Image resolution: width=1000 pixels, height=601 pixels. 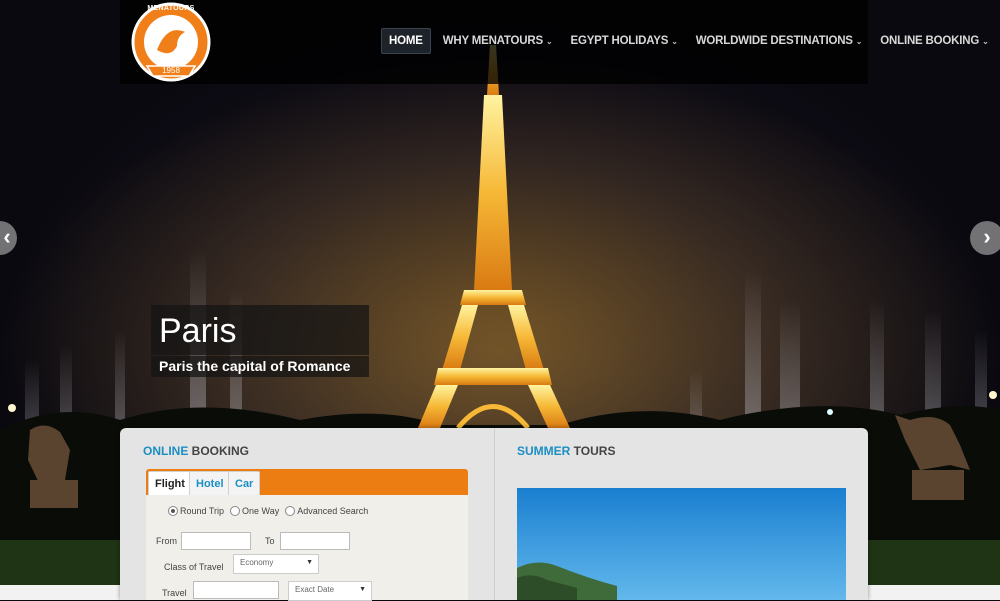 What do you see at coordinates (492, 41) in the screenshot?
I see `nav-why-menatours-label: WHY MENATOURS` at bounding box center [492, 41].